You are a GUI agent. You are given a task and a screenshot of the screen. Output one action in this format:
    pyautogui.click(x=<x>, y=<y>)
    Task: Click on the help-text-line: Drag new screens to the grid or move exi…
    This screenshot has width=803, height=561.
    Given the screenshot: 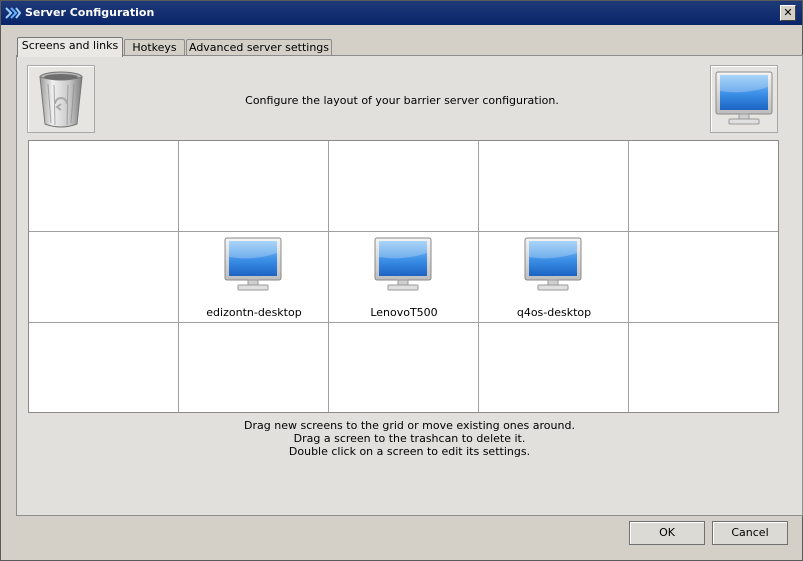 What is the action you would take?
    pyautogui.click(x=409, y=425)
    